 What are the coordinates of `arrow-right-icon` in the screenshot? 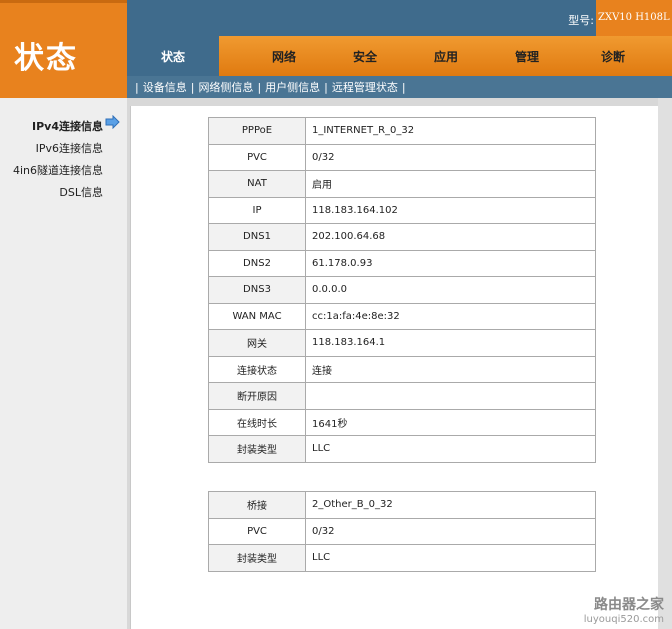 It's located at (112, 122).